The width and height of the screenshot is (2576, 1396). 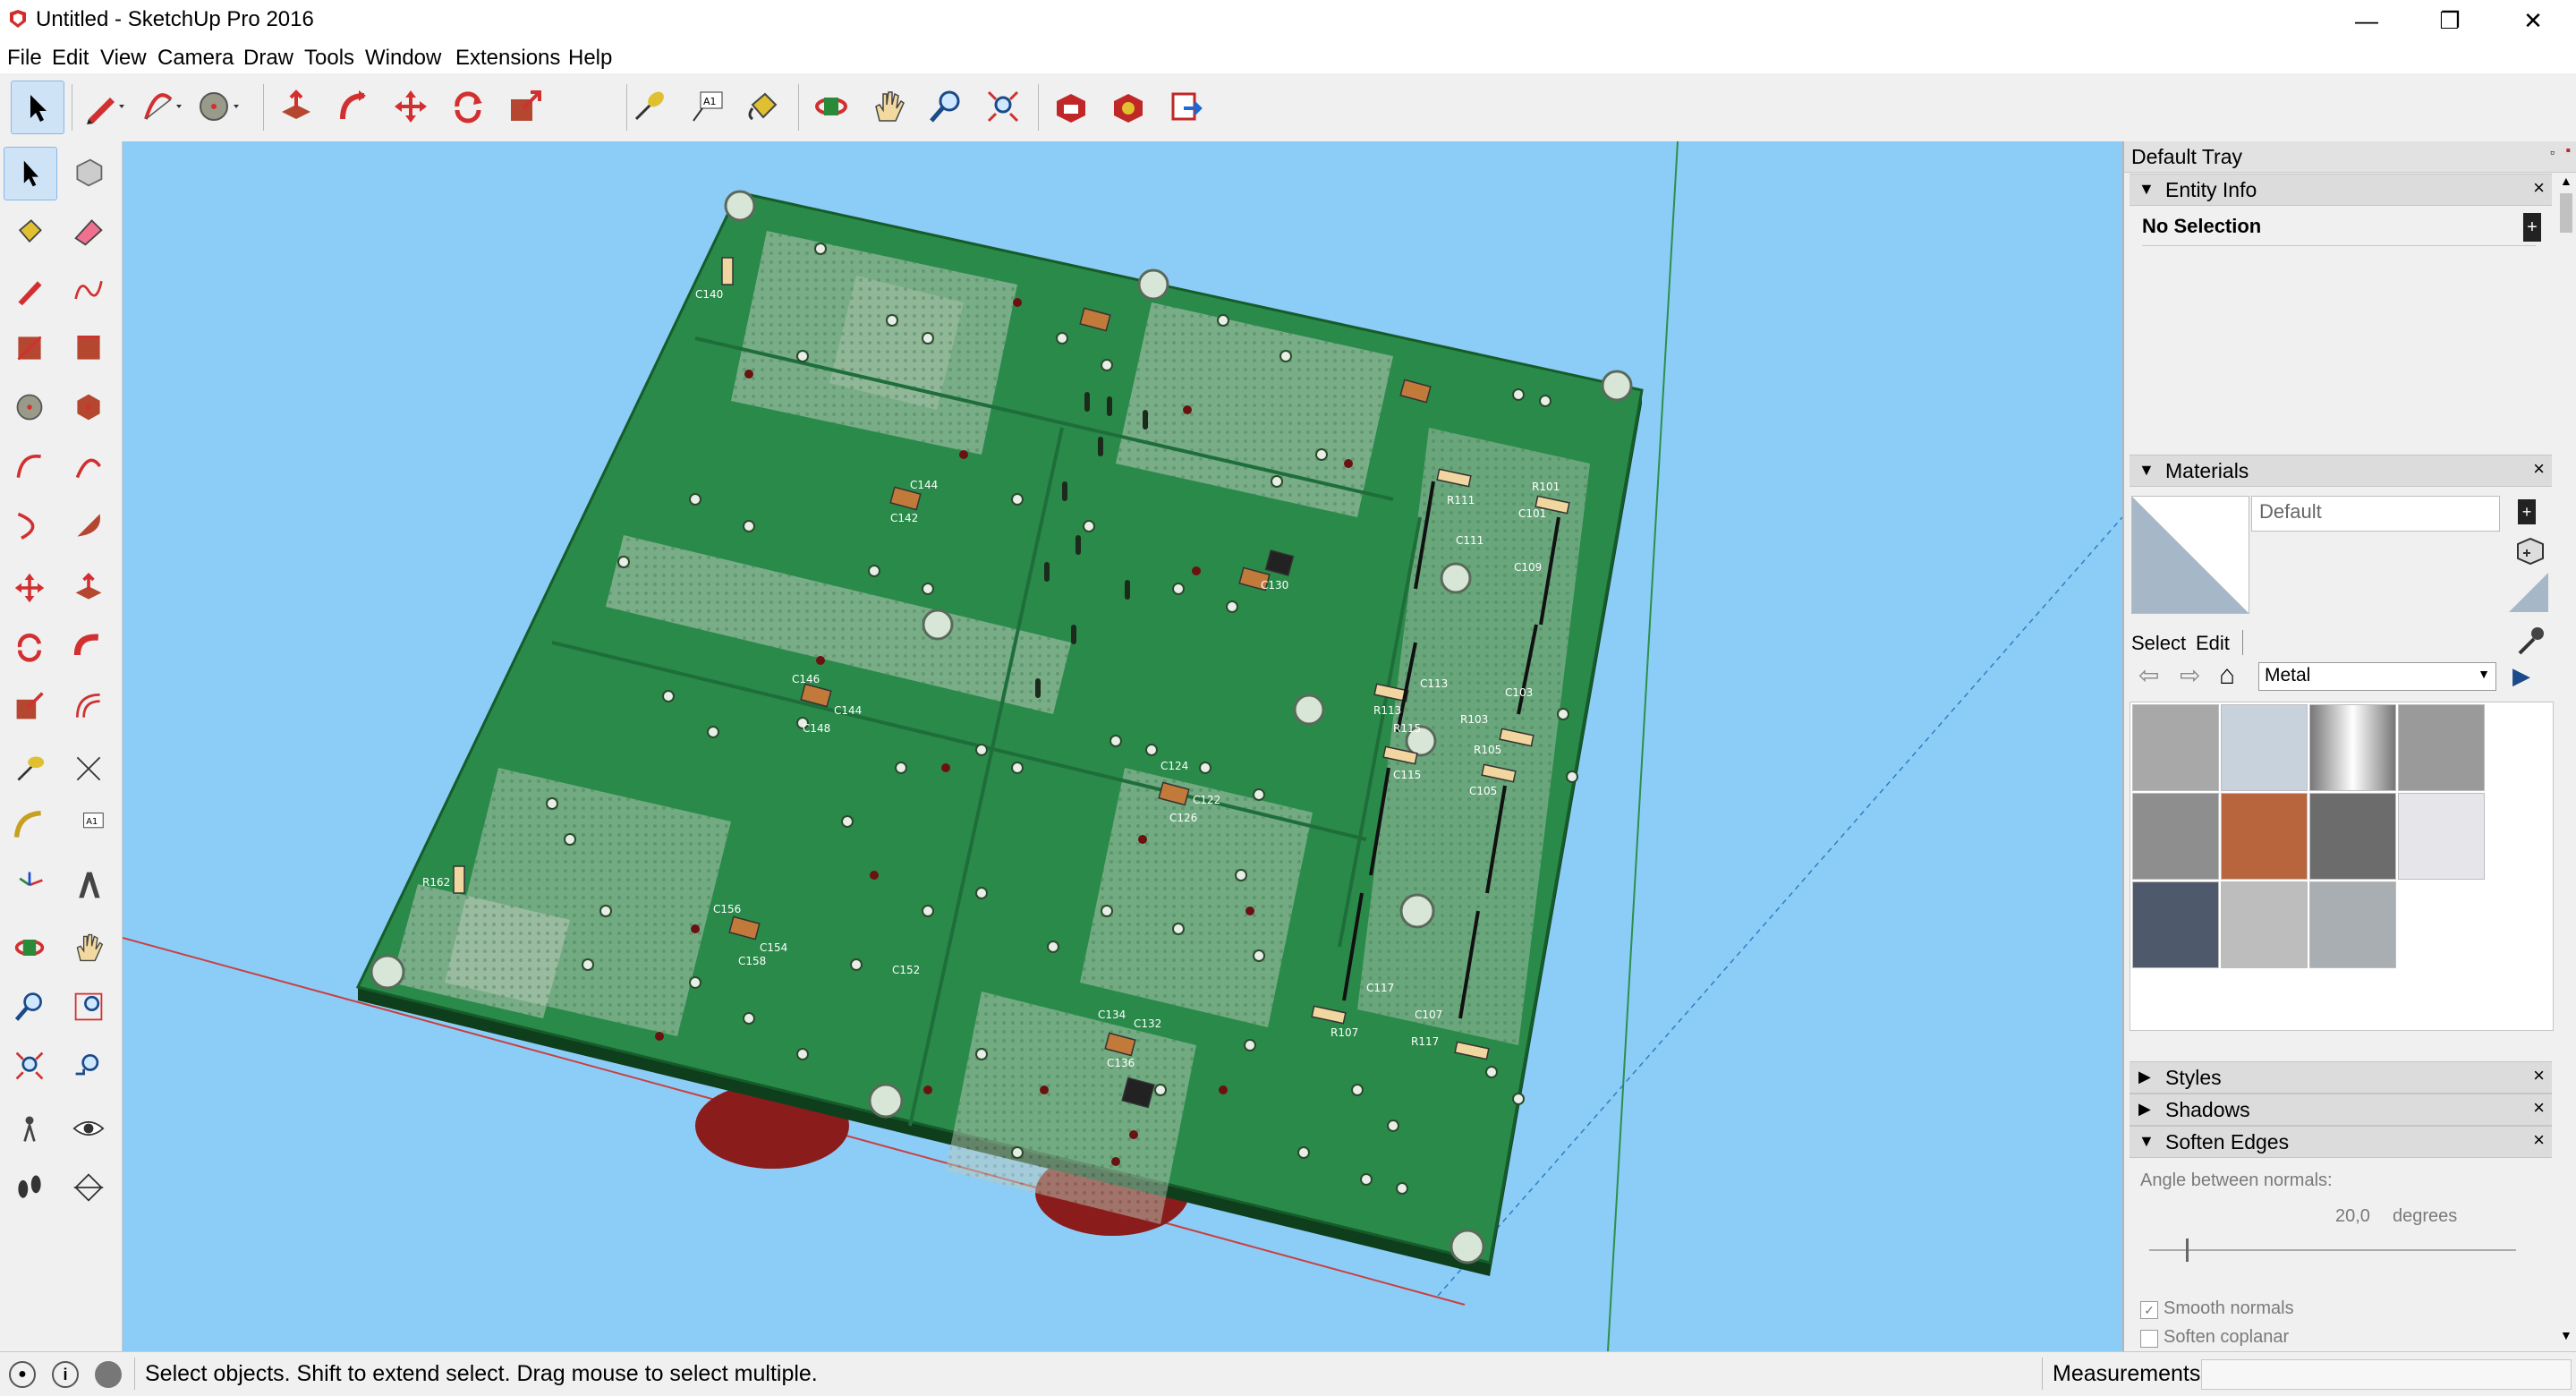 What do you see at coordinates (831, 106) in the screenshot?
I see `orbit-tool-button` at bounding box center [831, 106].